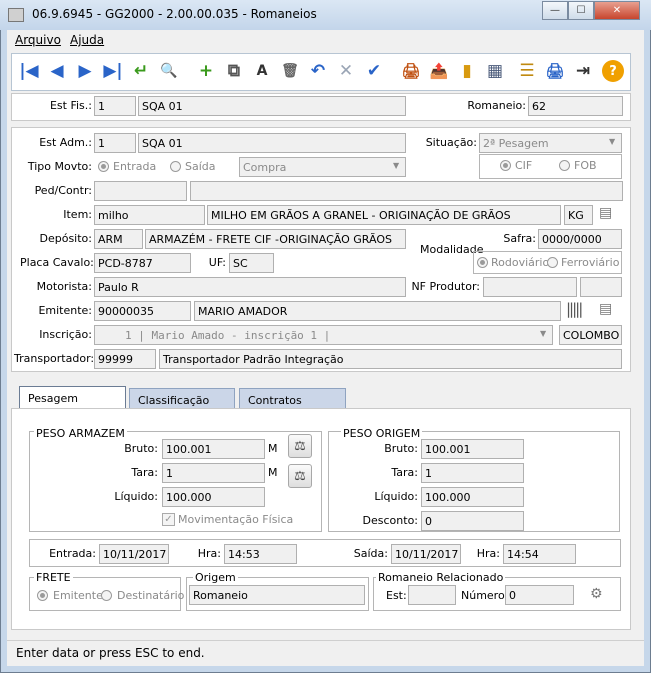  Describe the element at coordinates (590, 262) in the screenshot. I see `ferroviario-label: Ferroviário` at that location.